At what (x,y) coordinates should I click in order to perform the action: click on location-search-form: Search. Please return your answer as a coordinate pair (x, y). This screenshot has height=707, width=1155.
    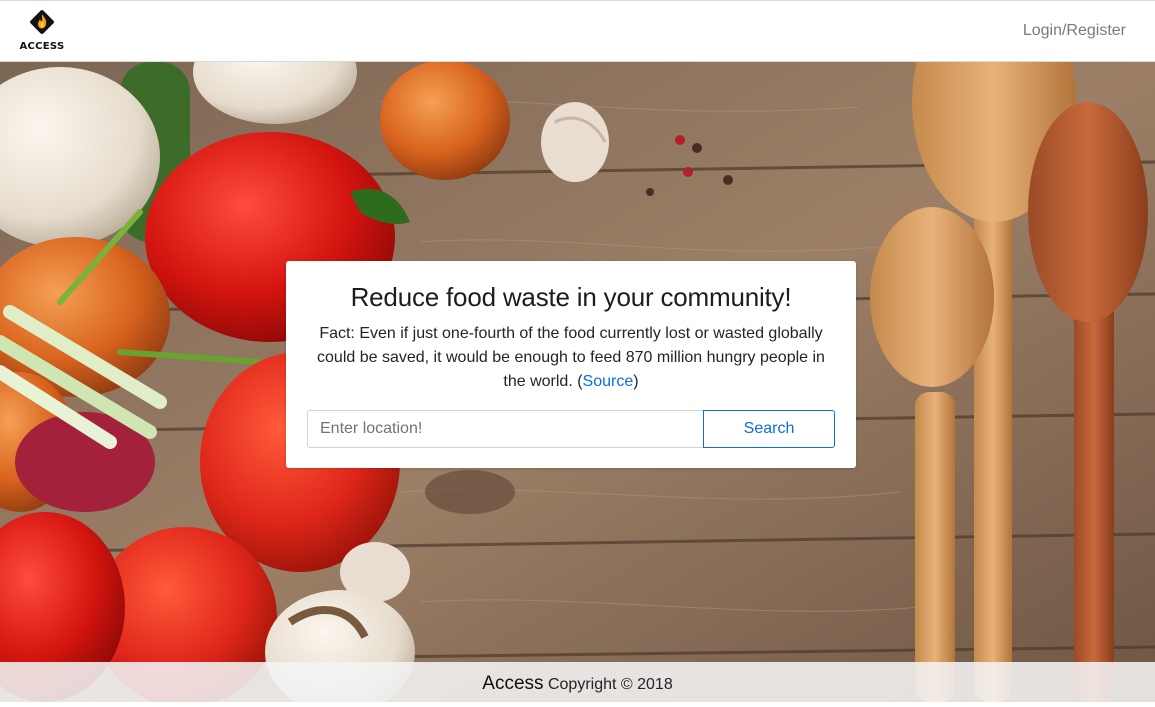
    Looking at the image, I should click on (571, 429).